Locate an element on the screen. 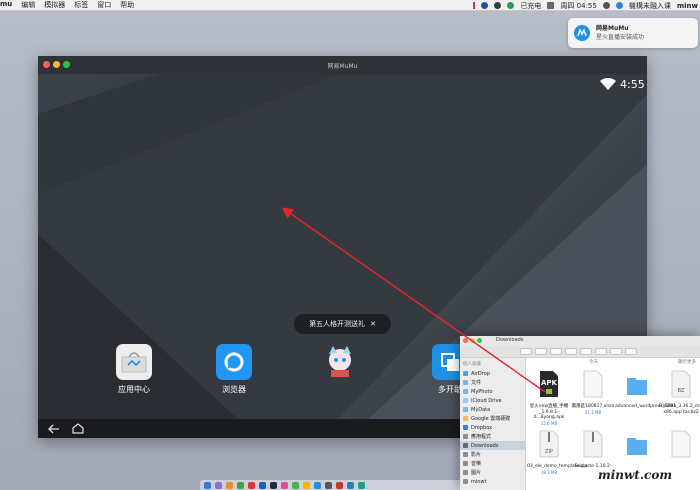 This screenshot has width=700, height=490. promo-close-icon: ✕ is located at coordinates (373, 324).